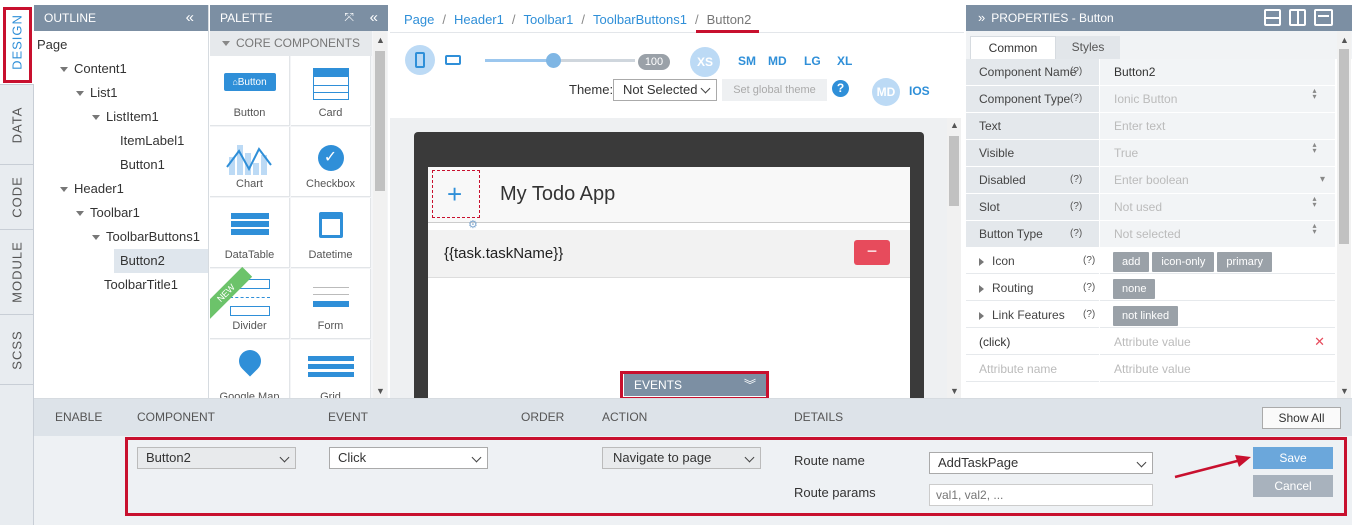  I want to click on palette-item: Chart, so click(250, 162).